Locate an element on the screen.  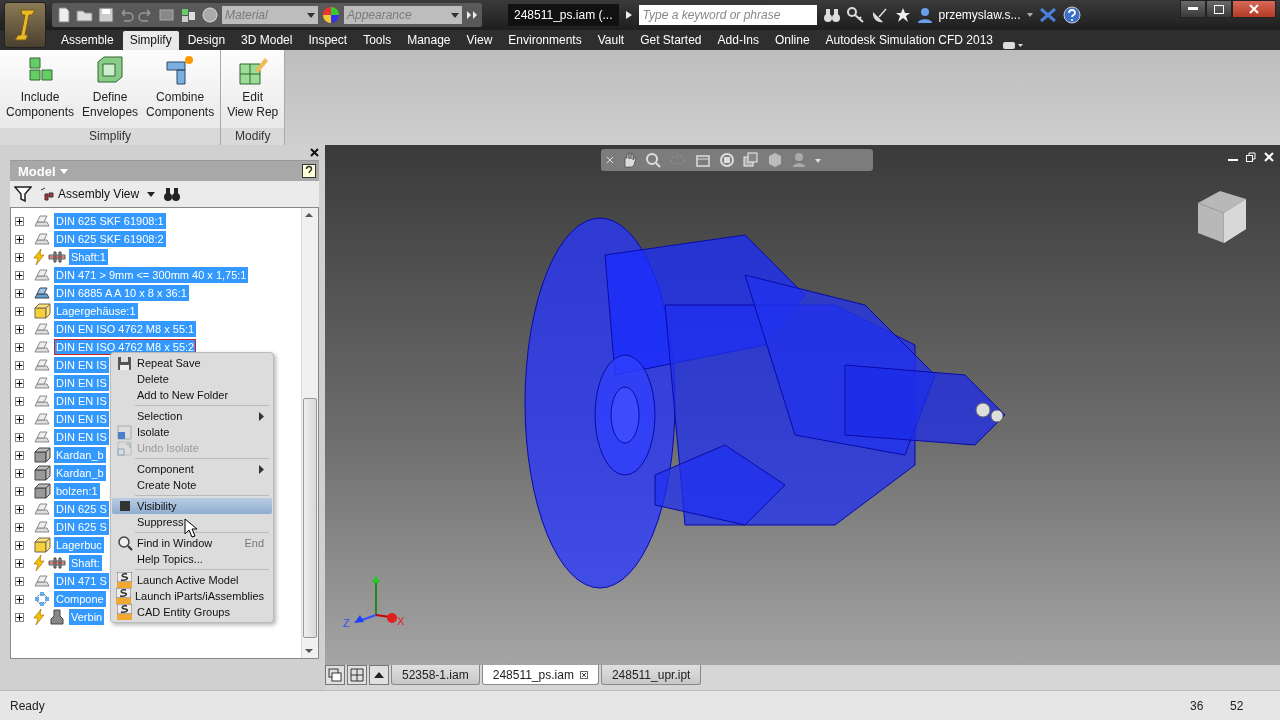
maximize-icon is located at coordinates (1219, 9).